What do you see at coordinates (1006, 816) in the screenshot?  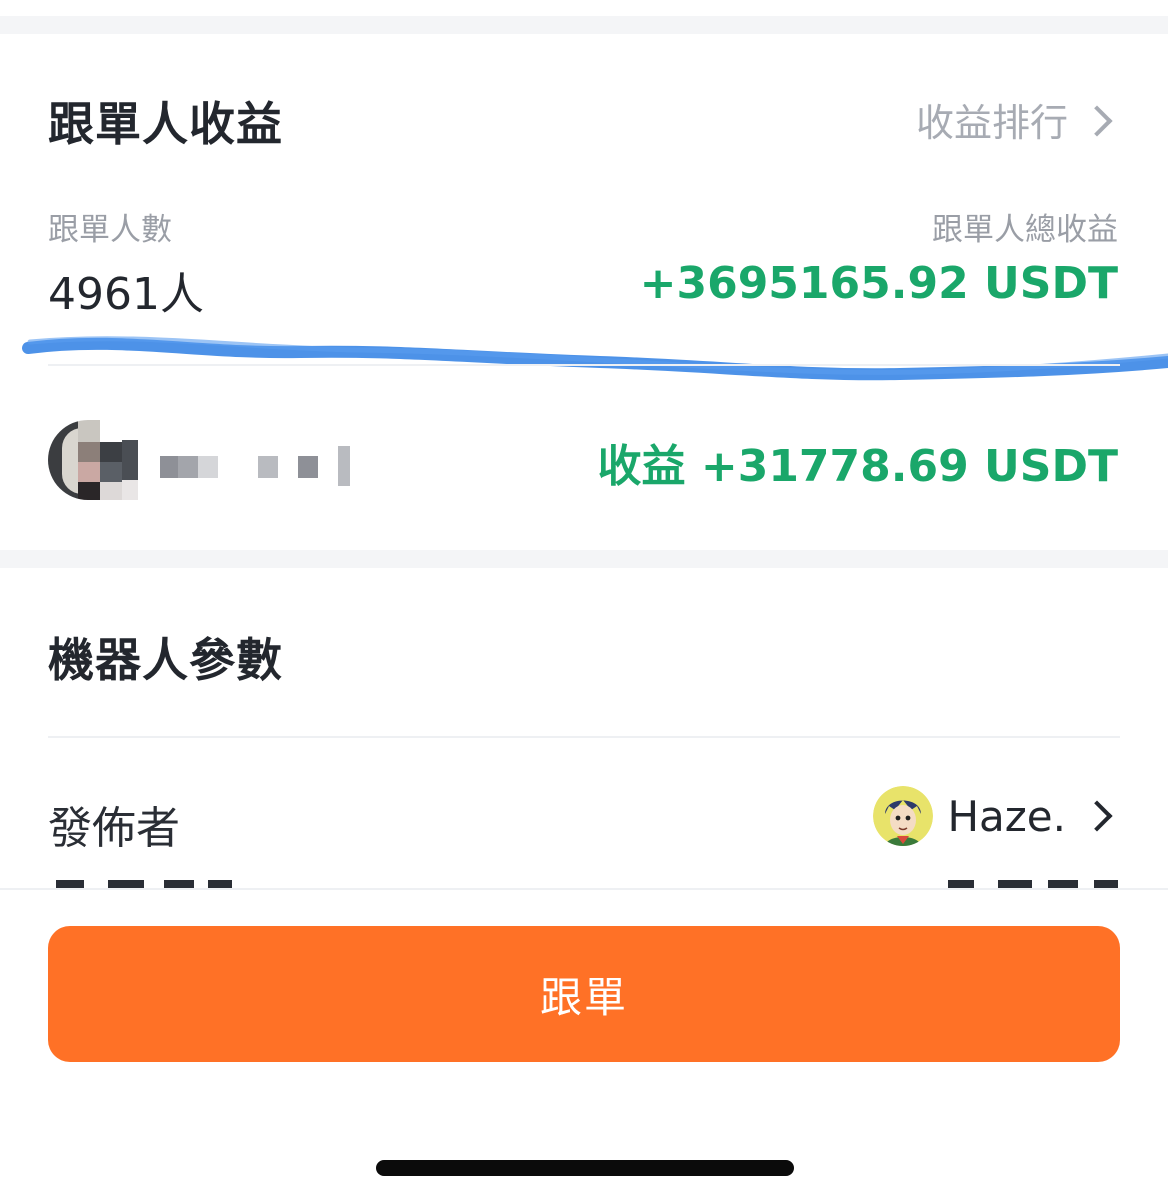 I see `publisher-name: Haze.` at bounding box center [1006, 816].